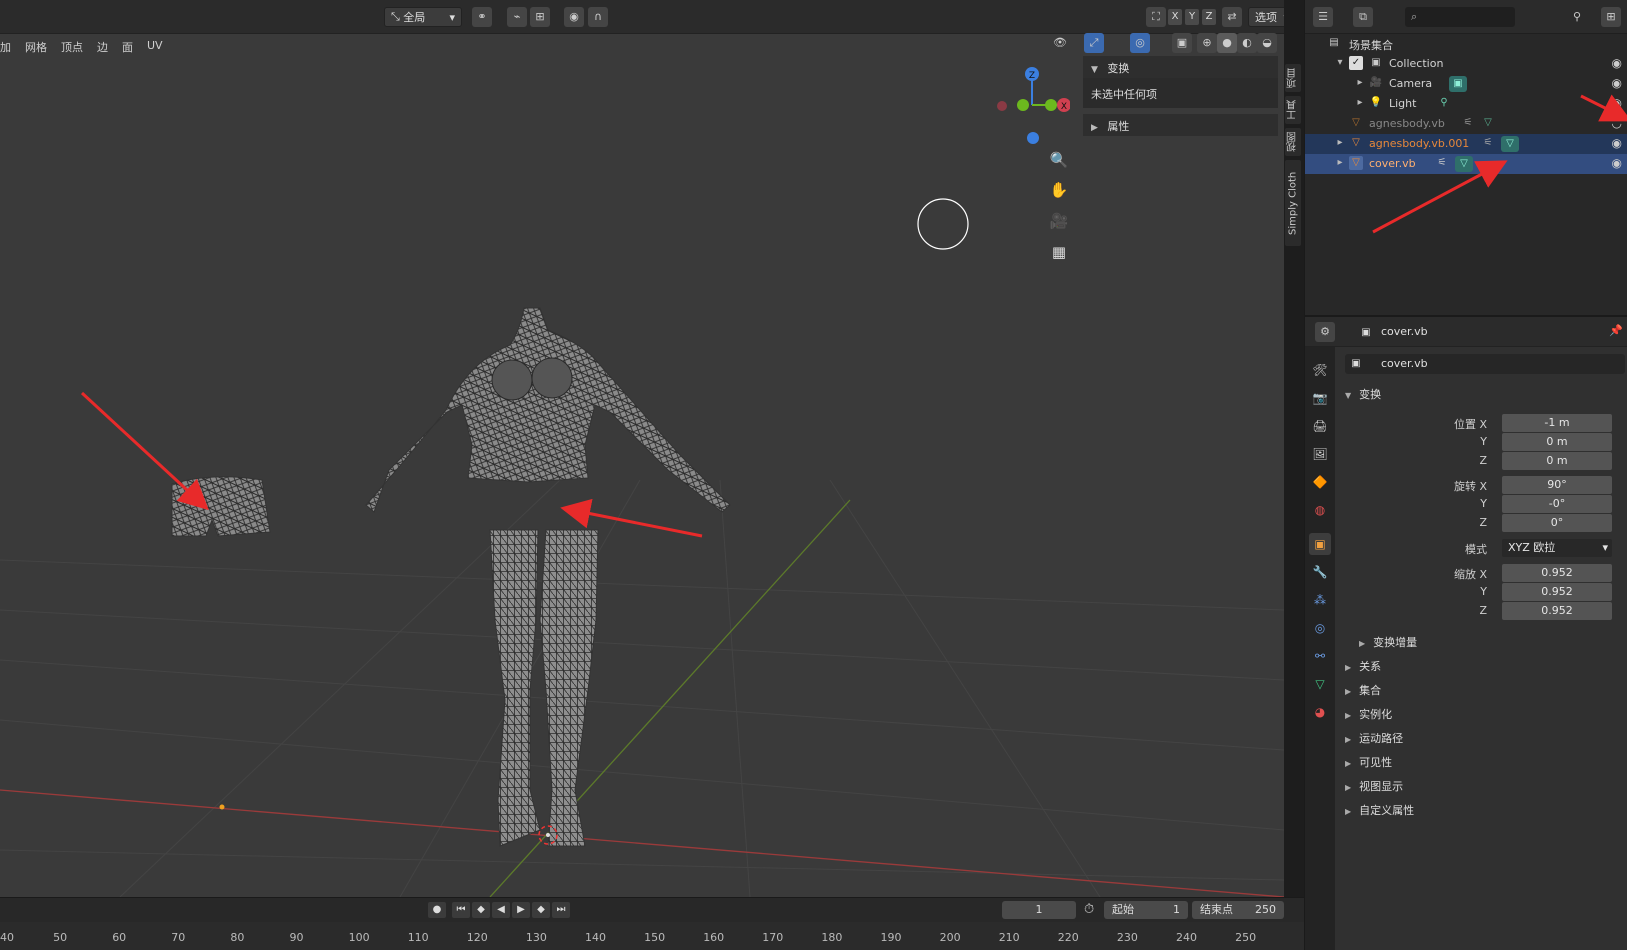 The width and height of the screenshot is (1627, 950). Describe the element at coordinates (598, 17) in the screenshot. I see `falloff-icon: ∩` at that location.